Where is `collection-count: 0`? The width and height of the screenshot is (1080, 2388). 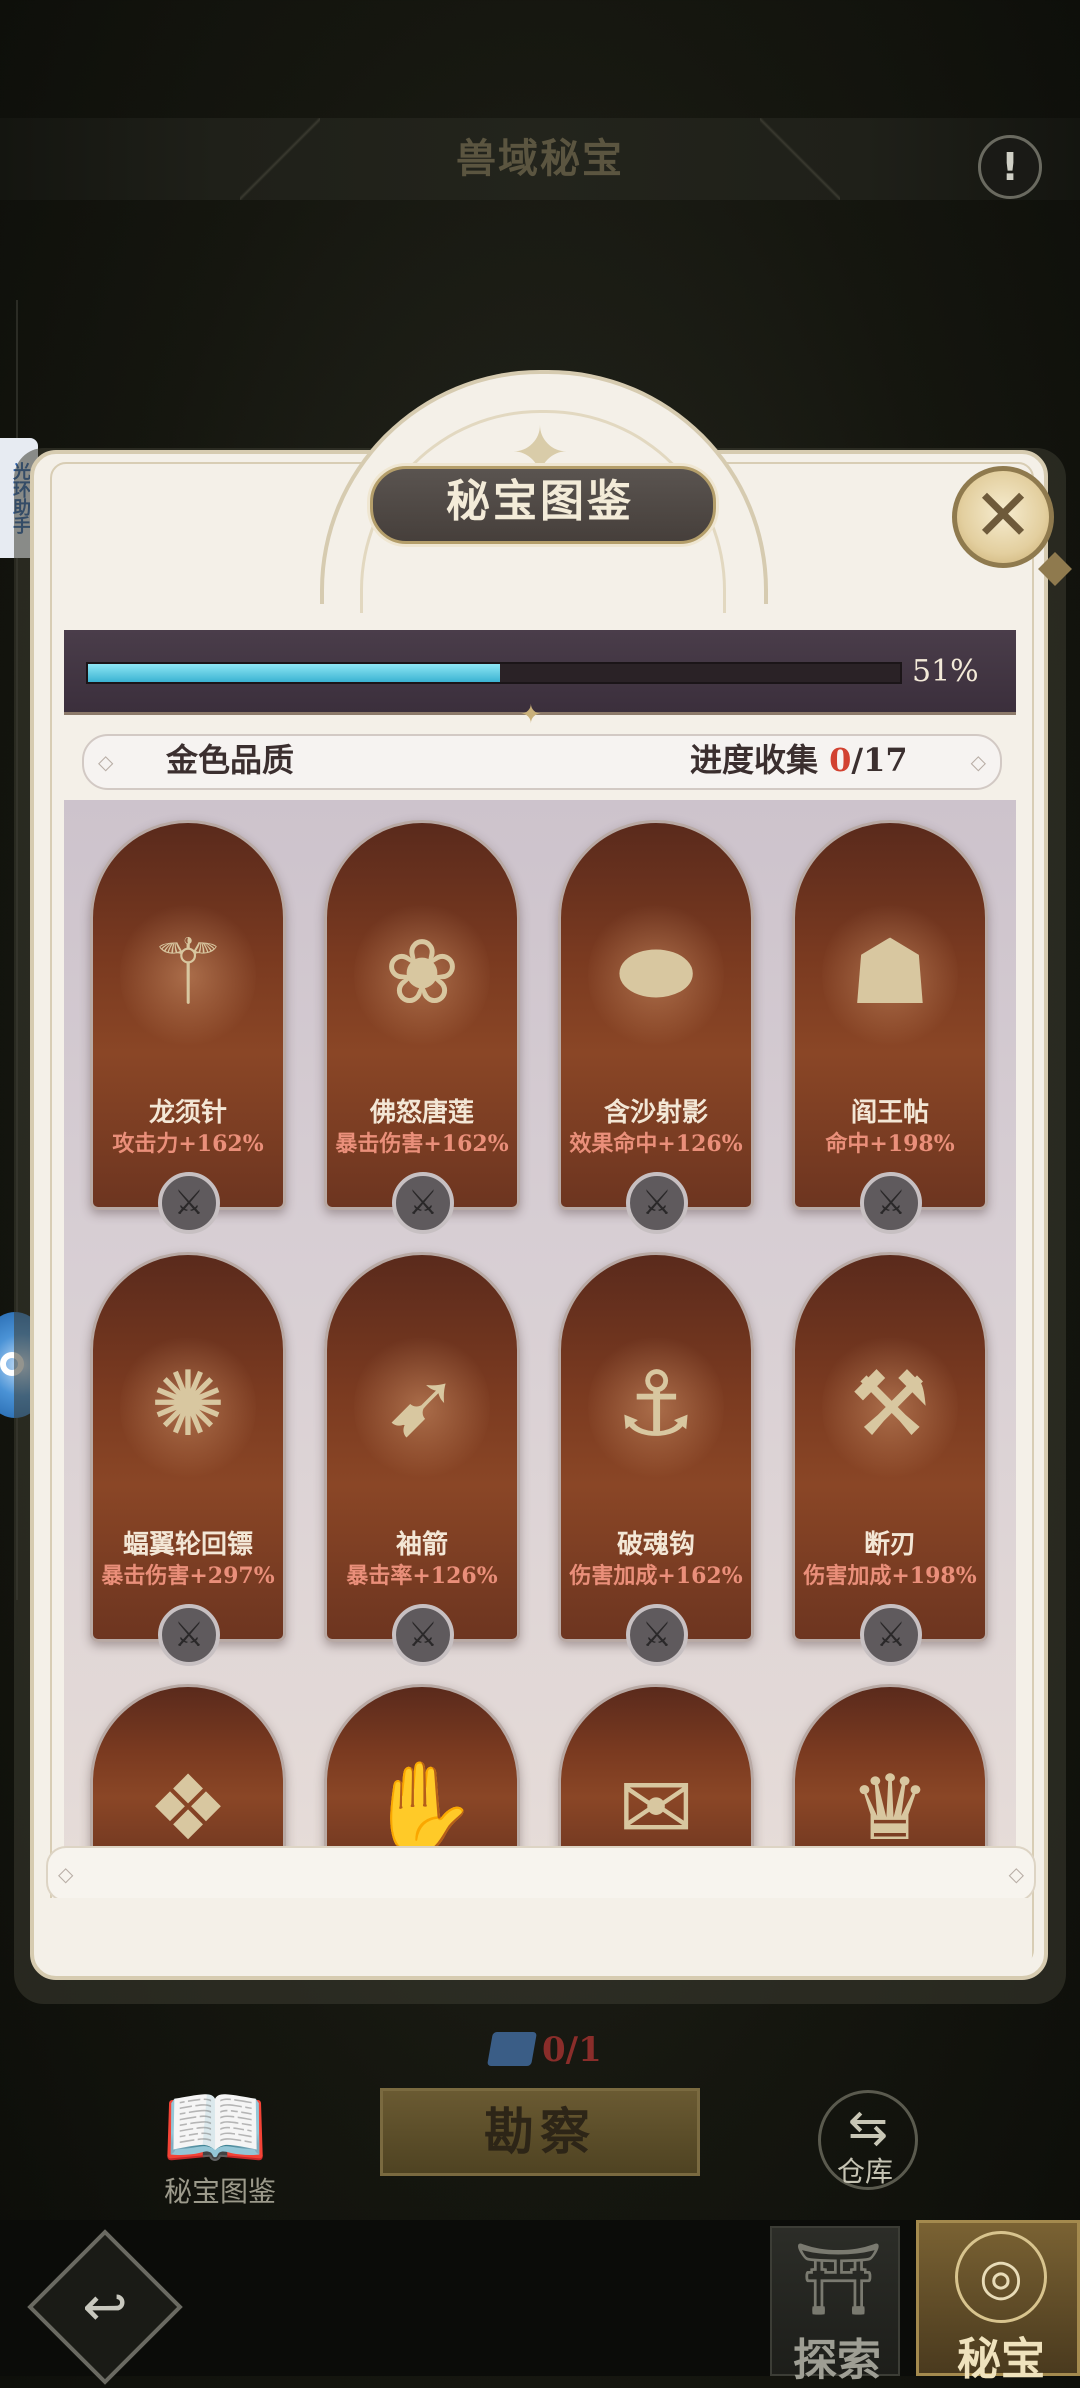 collection-count: 0 is located at coordinates (840, 760).